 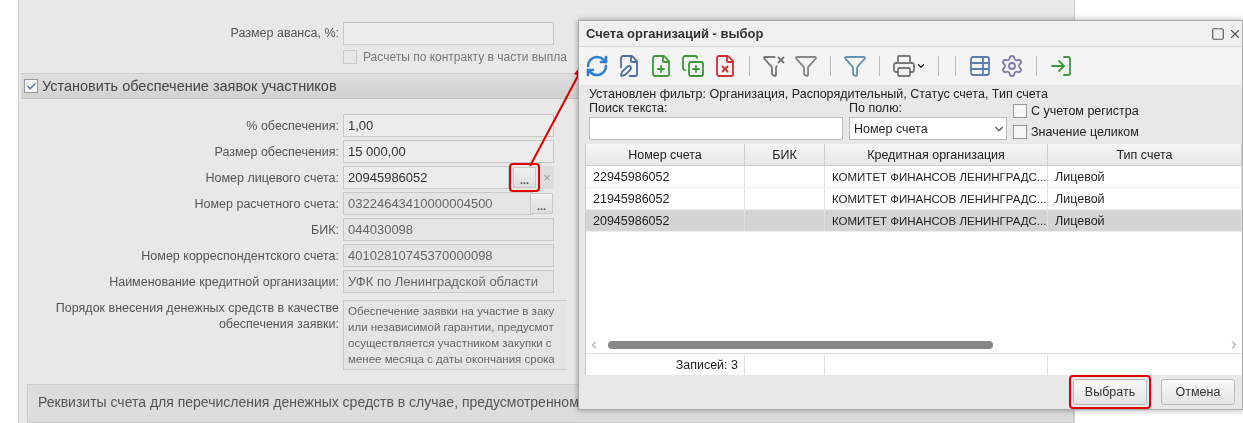 What do you see at coordinates (465, 56) in the screenshot?
I see `checkbox-label: Расчеты по контракту в части выпла` at bounding box center [465, 56].